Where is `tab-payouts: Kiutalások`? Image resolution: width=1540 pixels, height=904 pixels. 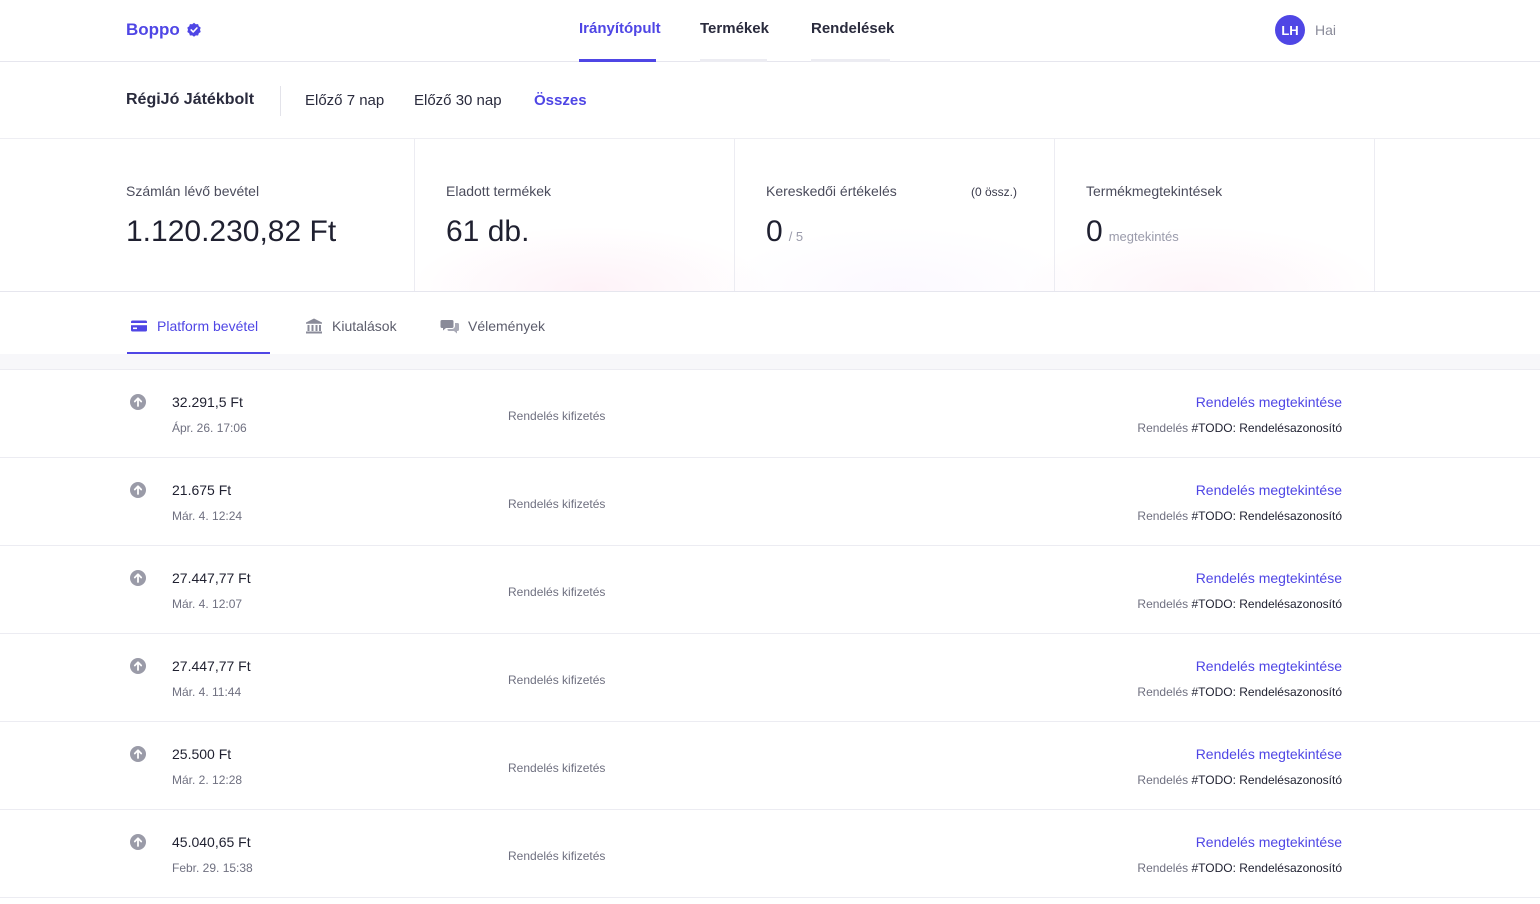 tab-payouts: Kiutalások is located at coordinates (354, 323).